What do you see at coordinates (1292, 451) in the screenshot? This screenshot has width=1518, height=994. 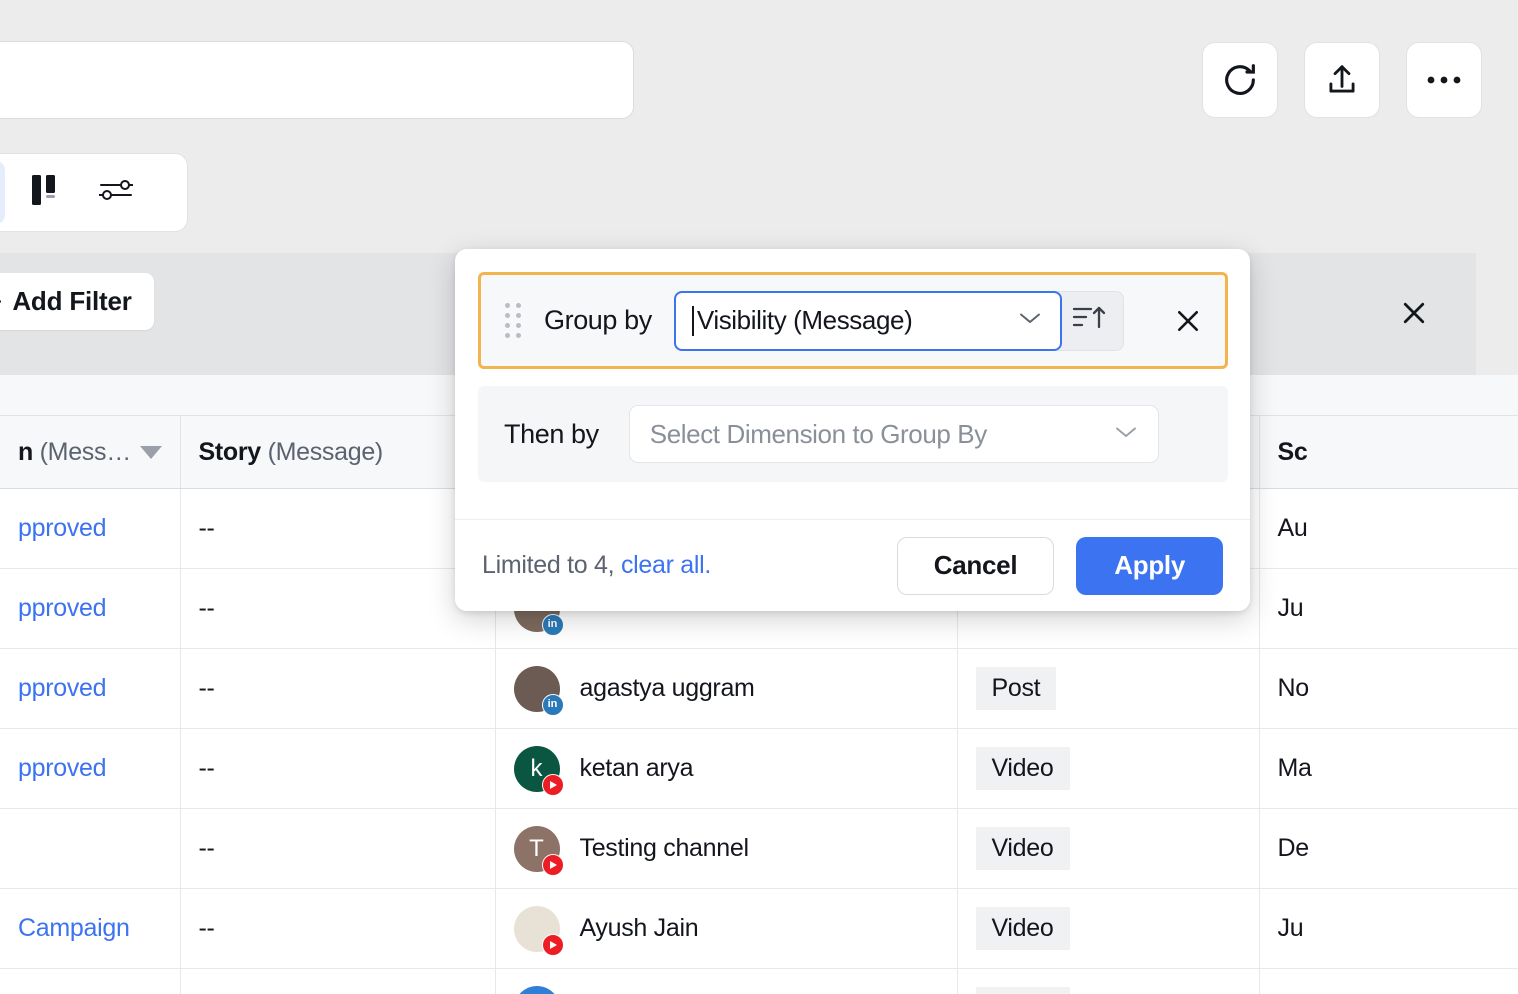 I see `column-header-label: Sc` at bounding box center [1292, 451].